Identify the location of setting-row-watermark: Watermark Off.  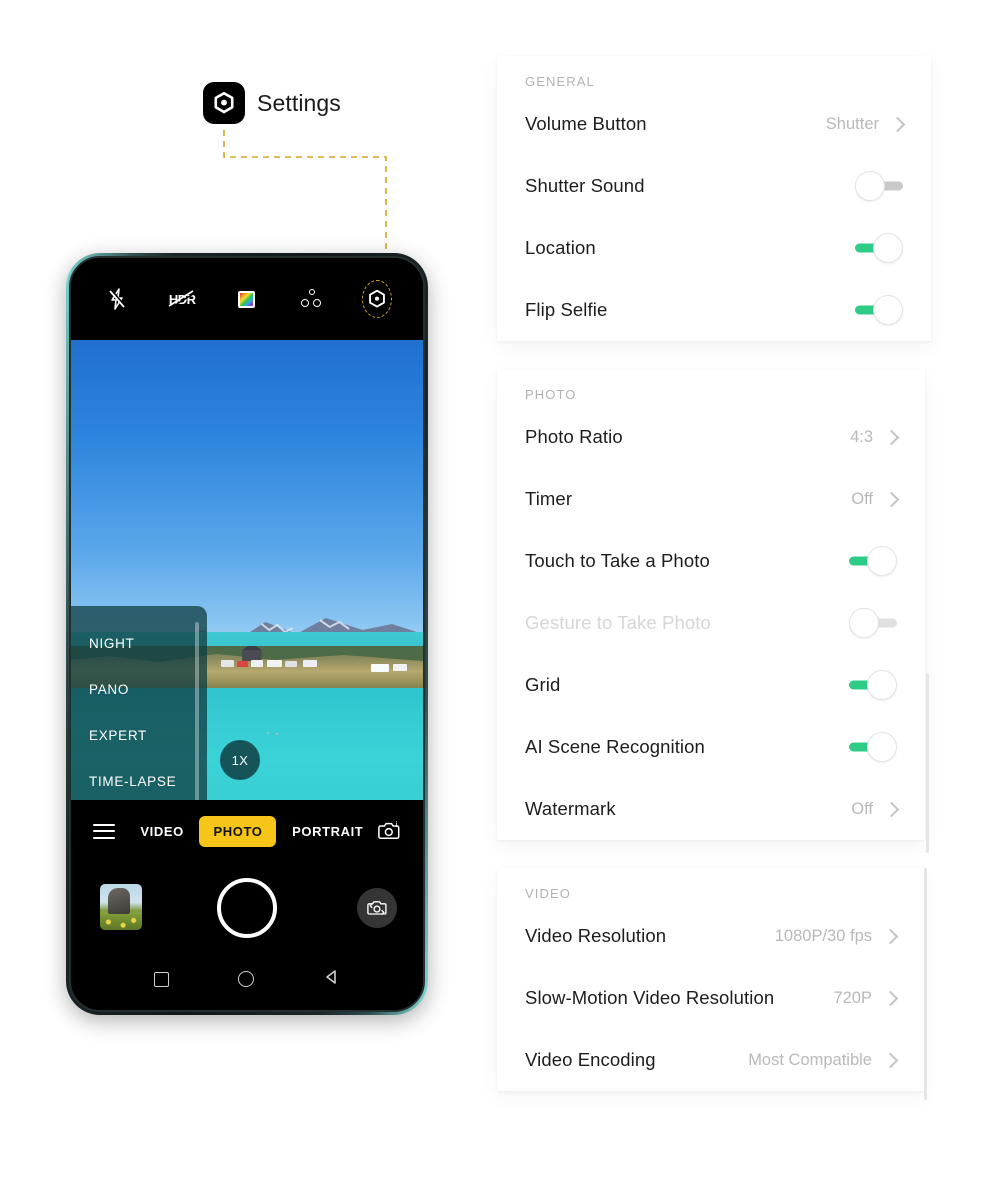
(712, 809).